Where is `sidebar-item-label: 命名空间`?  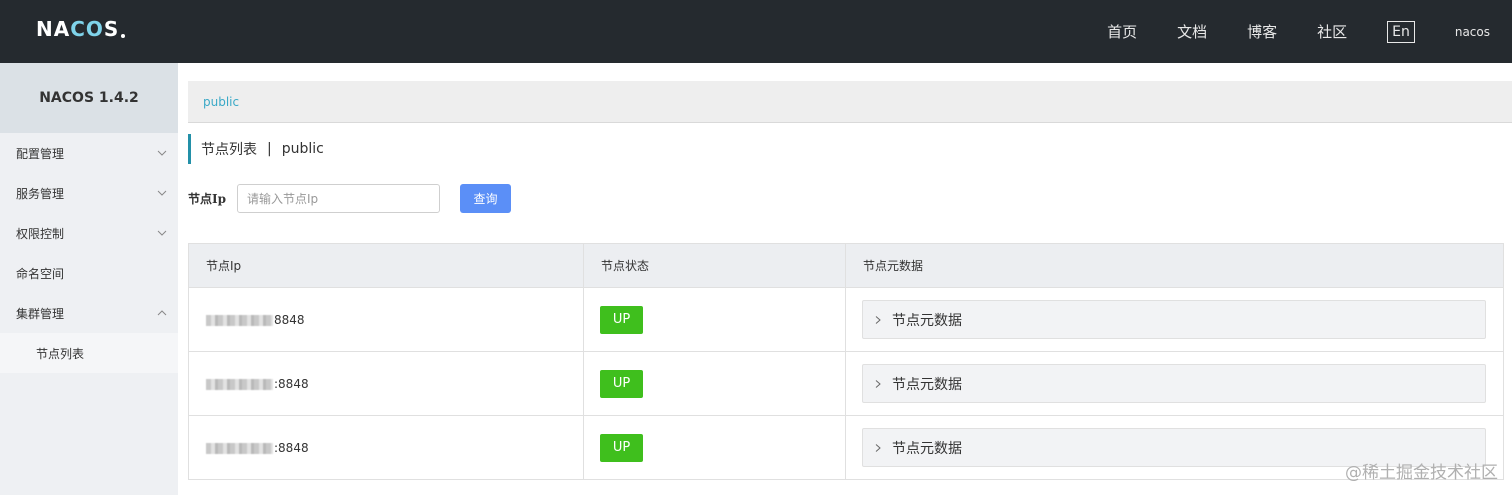
sidebar-item-label: 命名空间 is located at coordinates (40, 273).